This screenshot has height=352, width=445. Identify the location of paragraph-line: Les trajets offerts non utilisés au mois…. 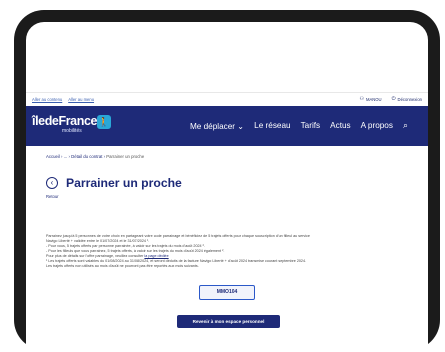
(122, 266).